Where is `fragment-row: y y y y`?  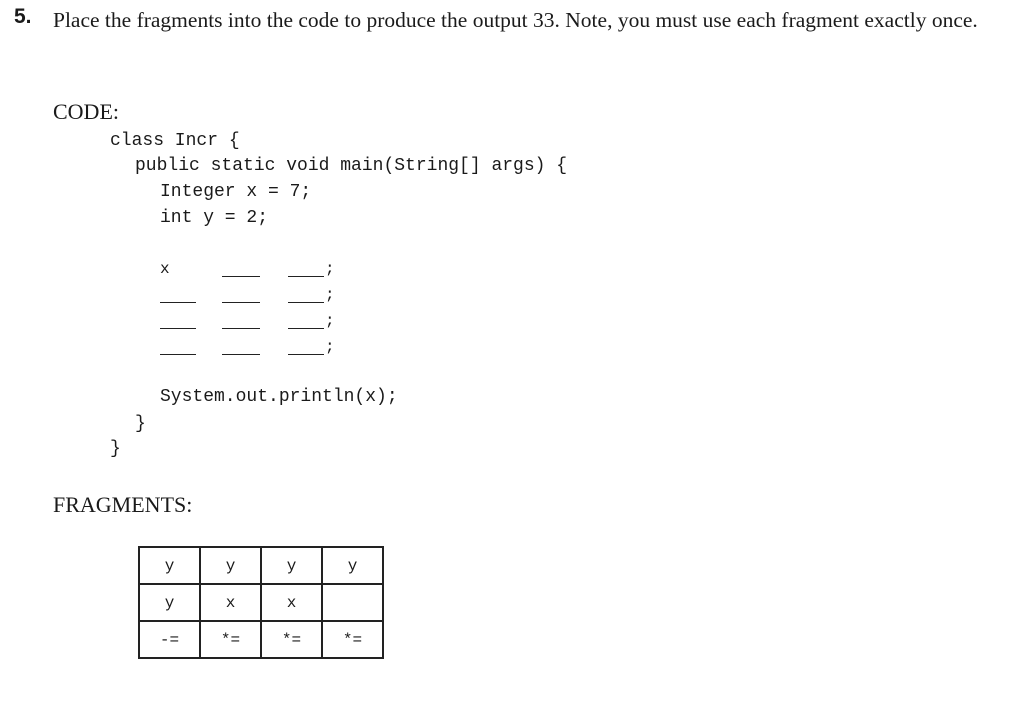
fragment-row: y y y y is located at coordinates (261, 565).